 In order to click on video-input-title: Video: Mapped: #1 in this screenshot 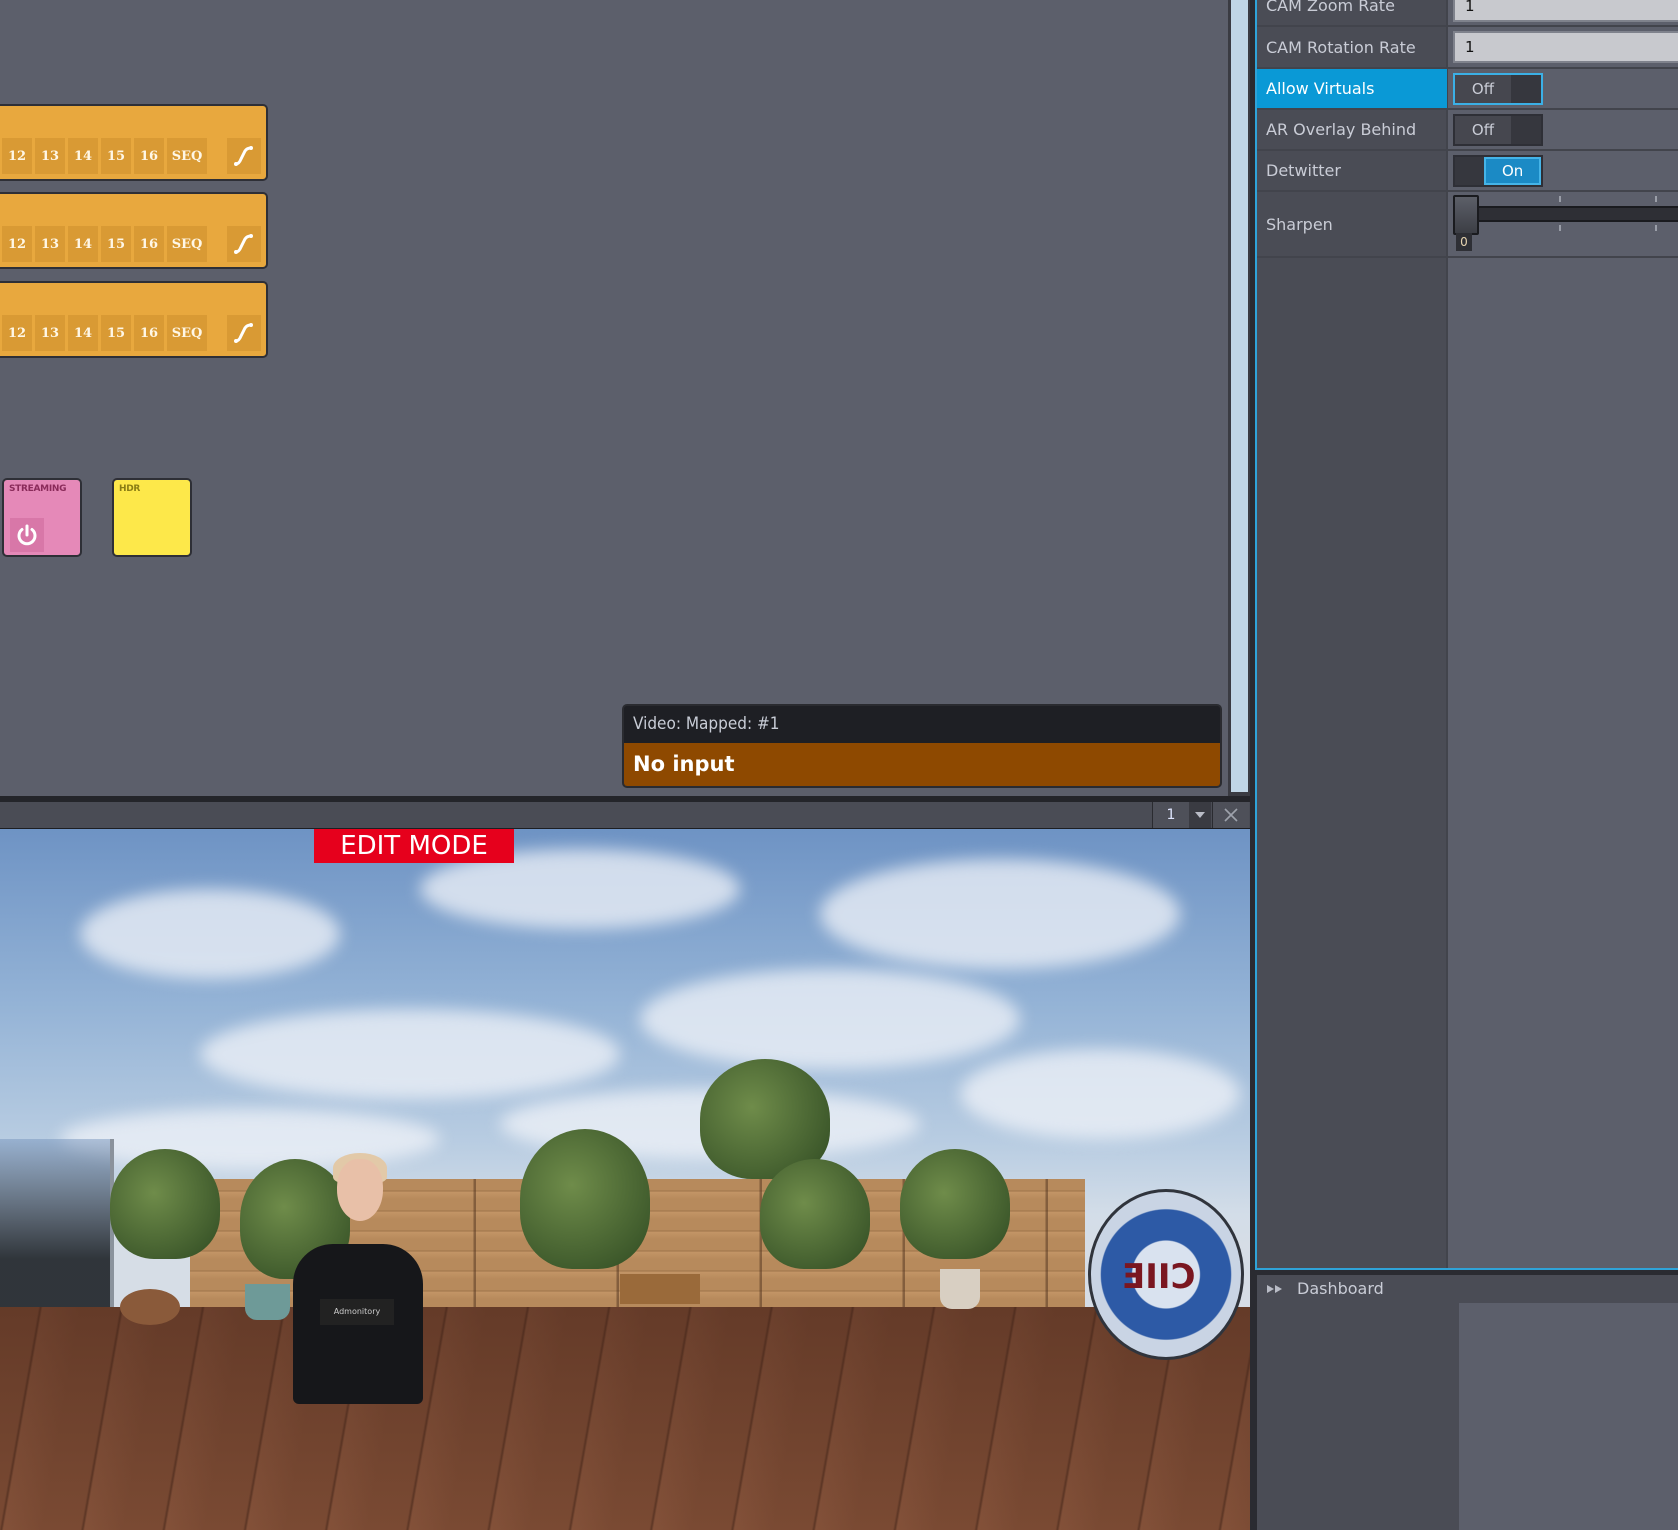, I will do `click(922, 724)`.